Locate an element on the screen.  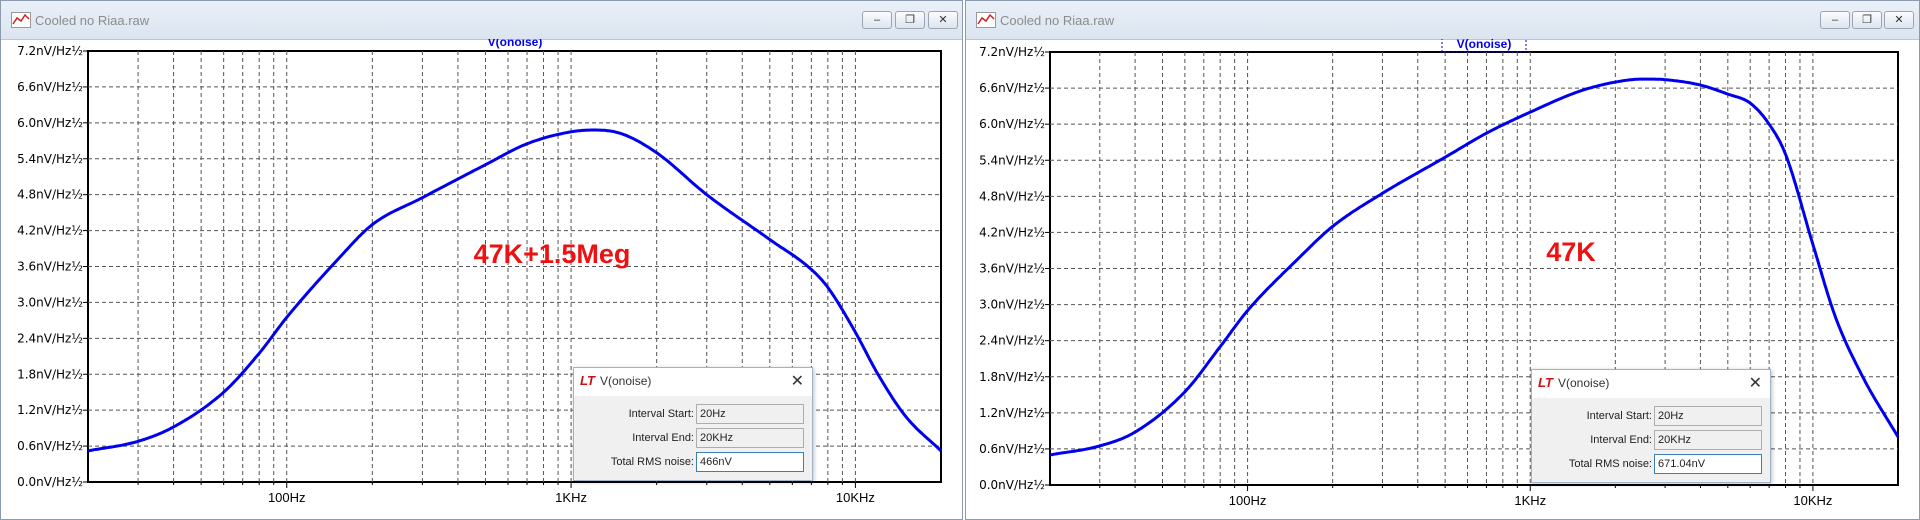
annotation-label: 47K is located at coordinates (1571, 252).